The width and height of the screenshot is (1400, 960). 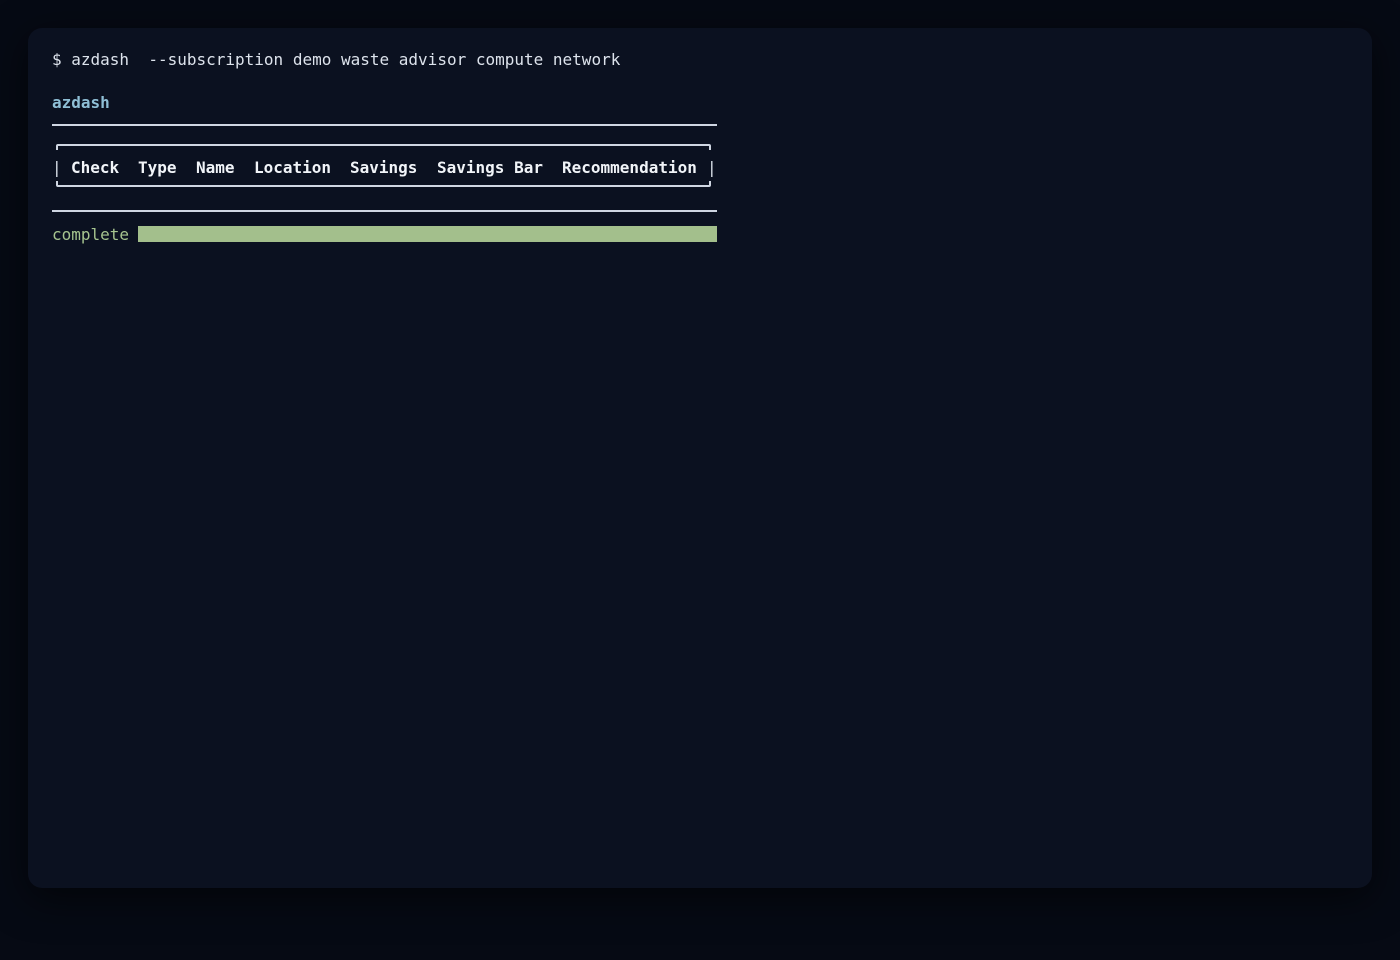 I want to click on column-header-savings: Savings, so click(x=384, y=167).